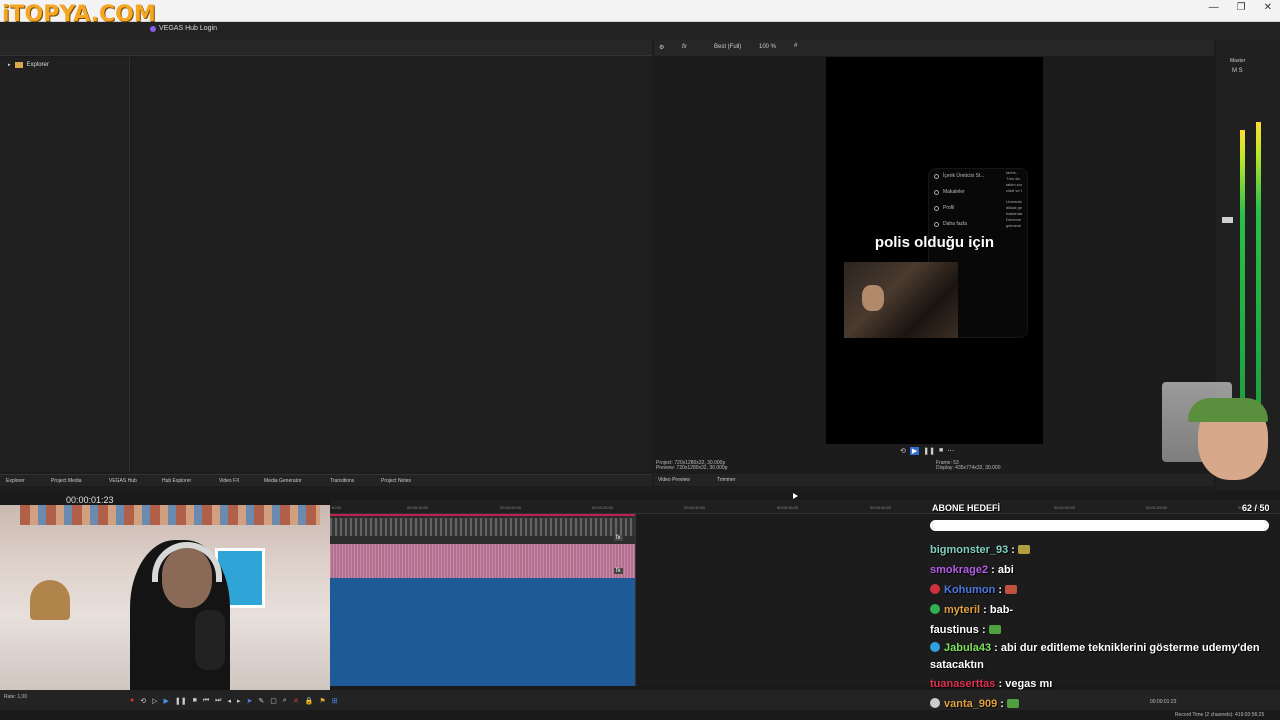  Describe the element at coordinates (955, 224) in the screenshot. I see `menu-item-label: Daha fazla` at that location.